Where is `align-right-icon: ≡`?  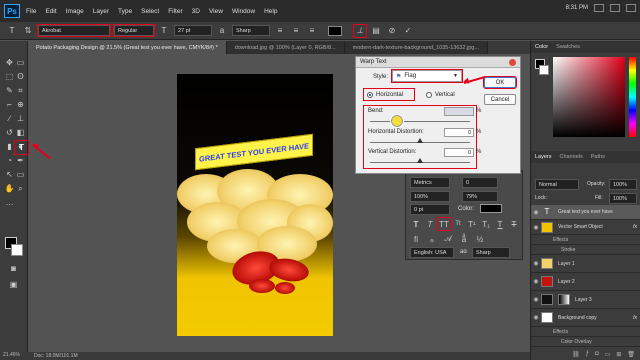
align-right-icon: ≡ is located at coordinates (312, 31).